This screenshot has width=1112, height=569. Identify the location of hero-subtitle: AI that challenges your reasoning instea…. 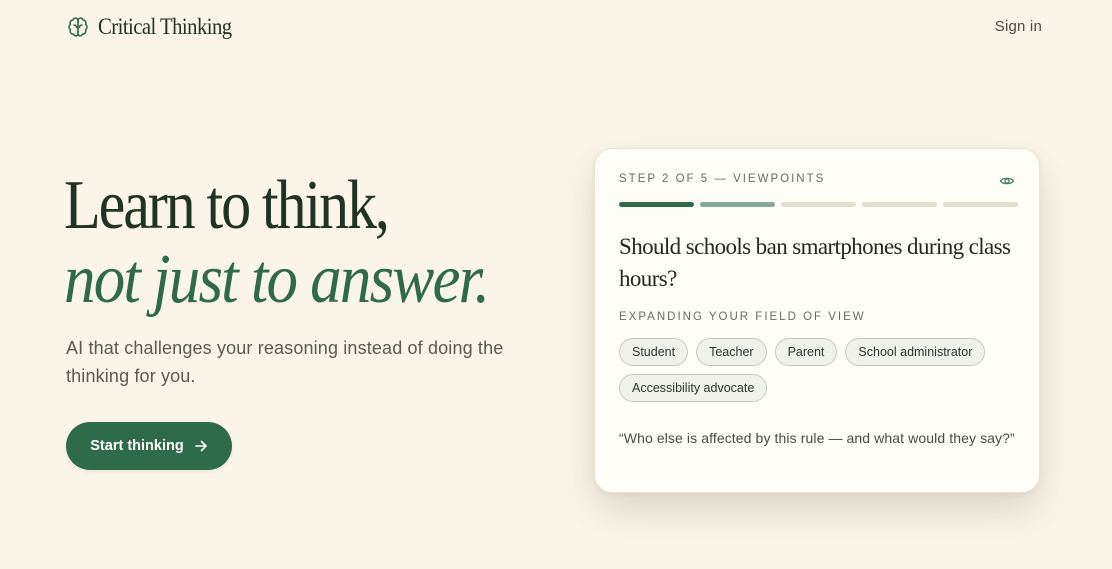
(285, 362).